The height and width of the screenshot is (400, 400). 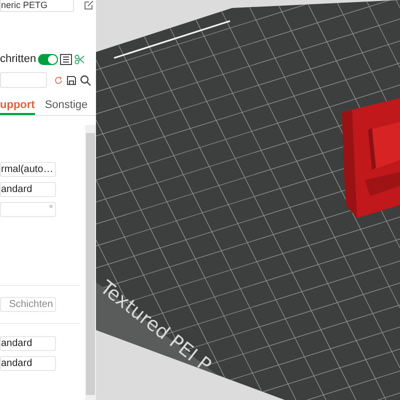 I want to click on filament-field: neric PETG, so click(x=37, y=6).